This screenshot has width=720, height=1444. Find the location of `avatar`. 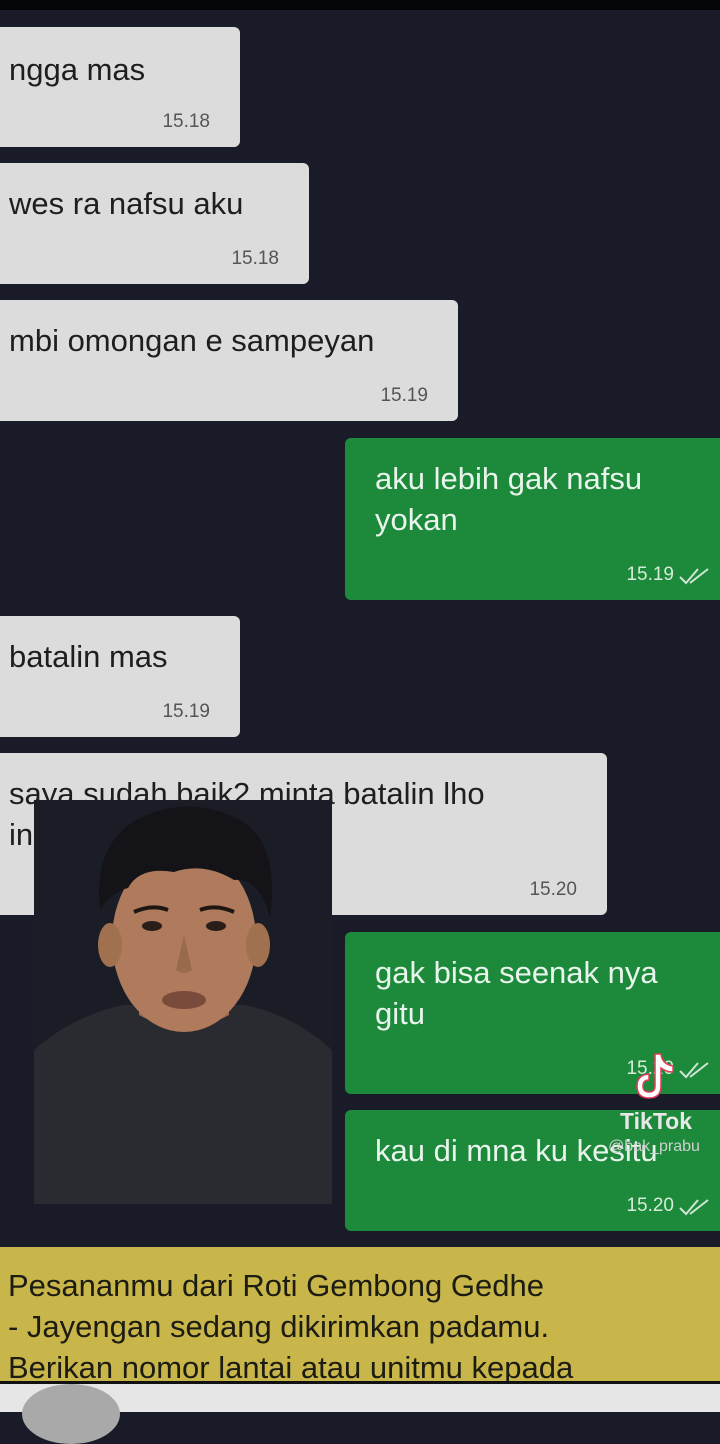

avatar is located at coordinates (71, 1414).